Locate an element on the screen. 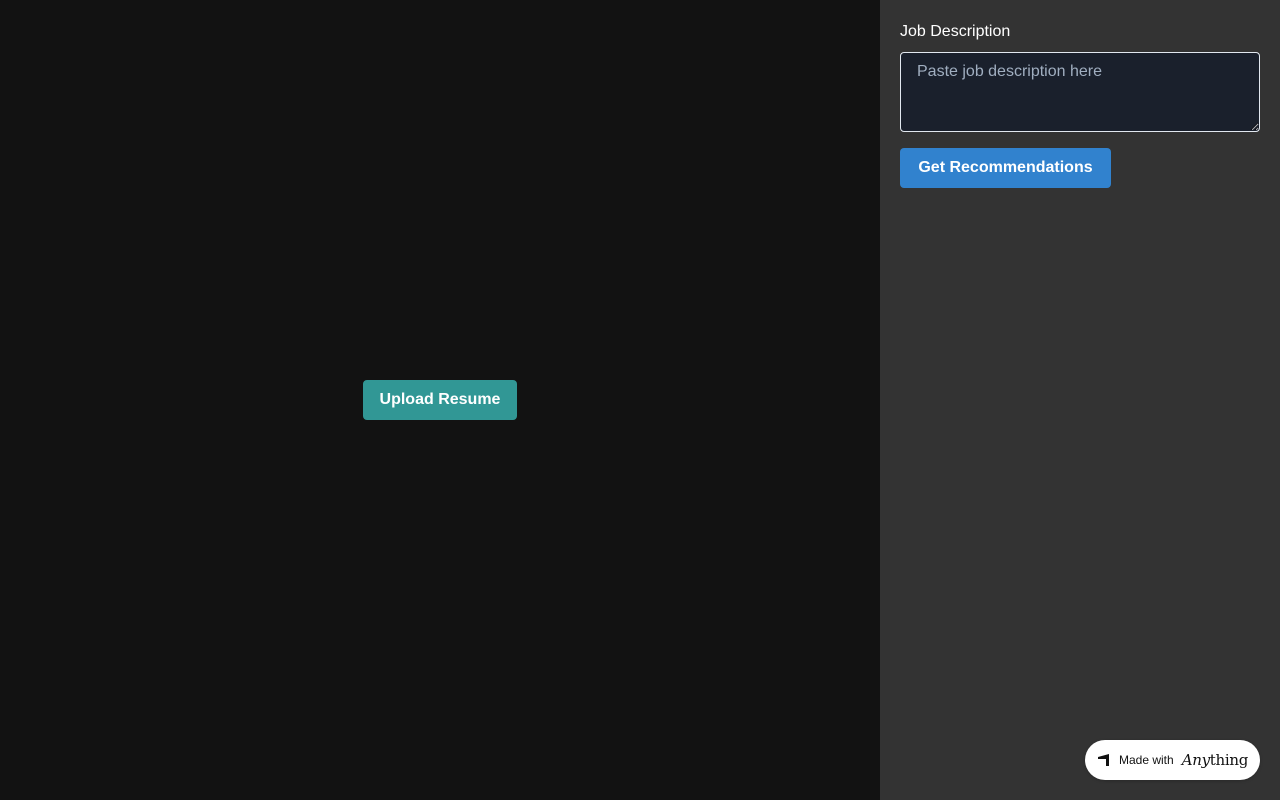 Image resolution: width=1280 pixels, height=800 pixels. get-recommendations-button: Get Recommendations is located at coordinates (1005, 168).